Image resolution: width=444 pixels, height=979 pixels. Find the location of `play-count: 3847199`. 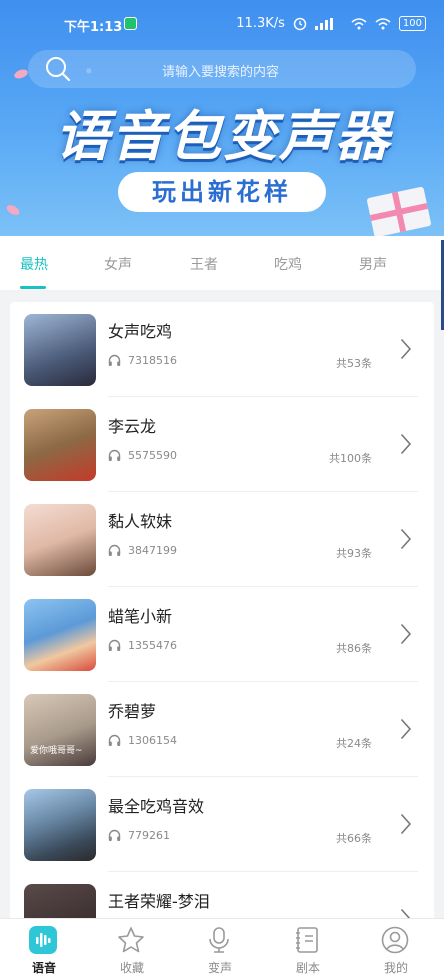

play-count: 3847199 is located at coordinates (152, 550).